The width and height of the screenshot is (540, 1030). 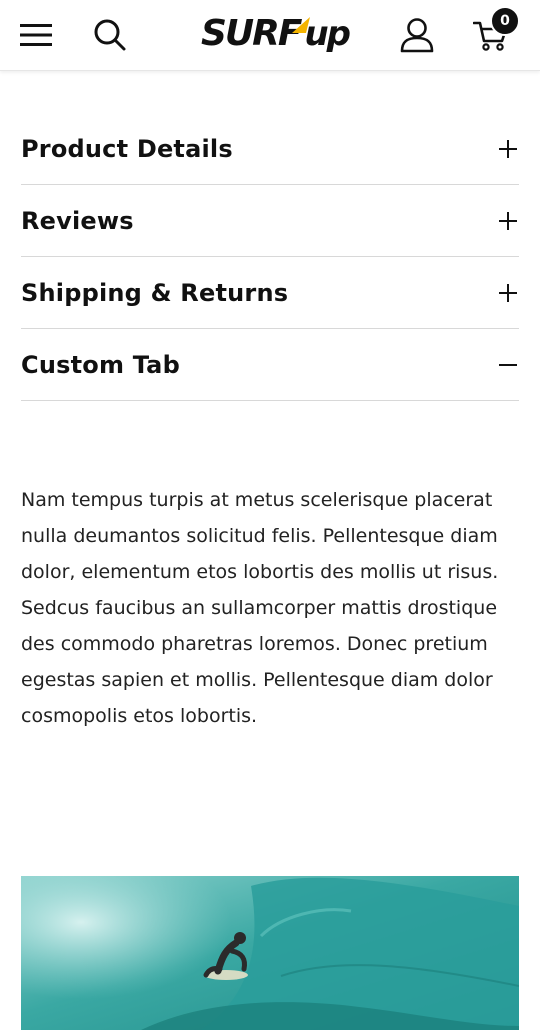 What do you see at coordinates (505, 21) in the screenshot?
I see `cart-count-badge: 0` at bounding box center [505, 21].